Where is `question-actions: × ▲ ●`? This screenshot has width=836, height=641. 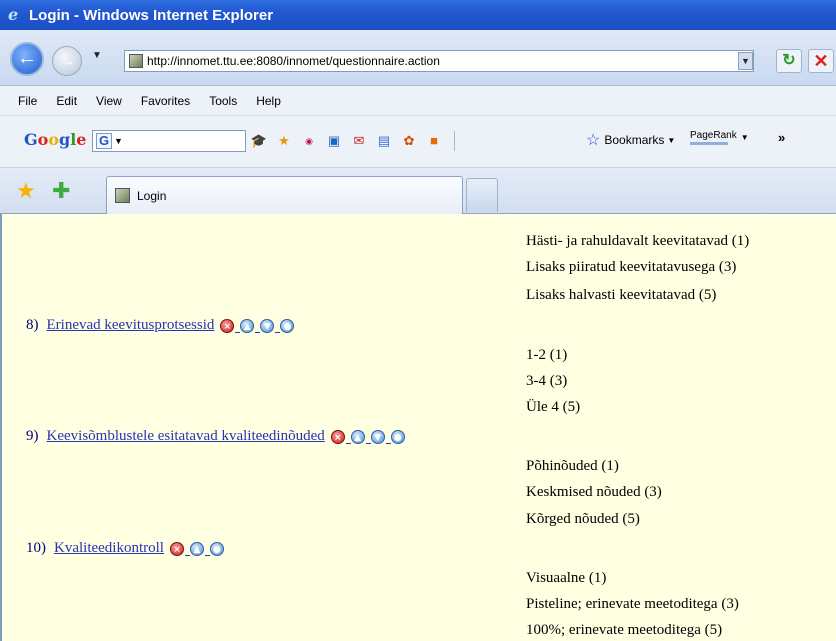
question-actions: × ▲ ● is located at coordinates (199, 548).